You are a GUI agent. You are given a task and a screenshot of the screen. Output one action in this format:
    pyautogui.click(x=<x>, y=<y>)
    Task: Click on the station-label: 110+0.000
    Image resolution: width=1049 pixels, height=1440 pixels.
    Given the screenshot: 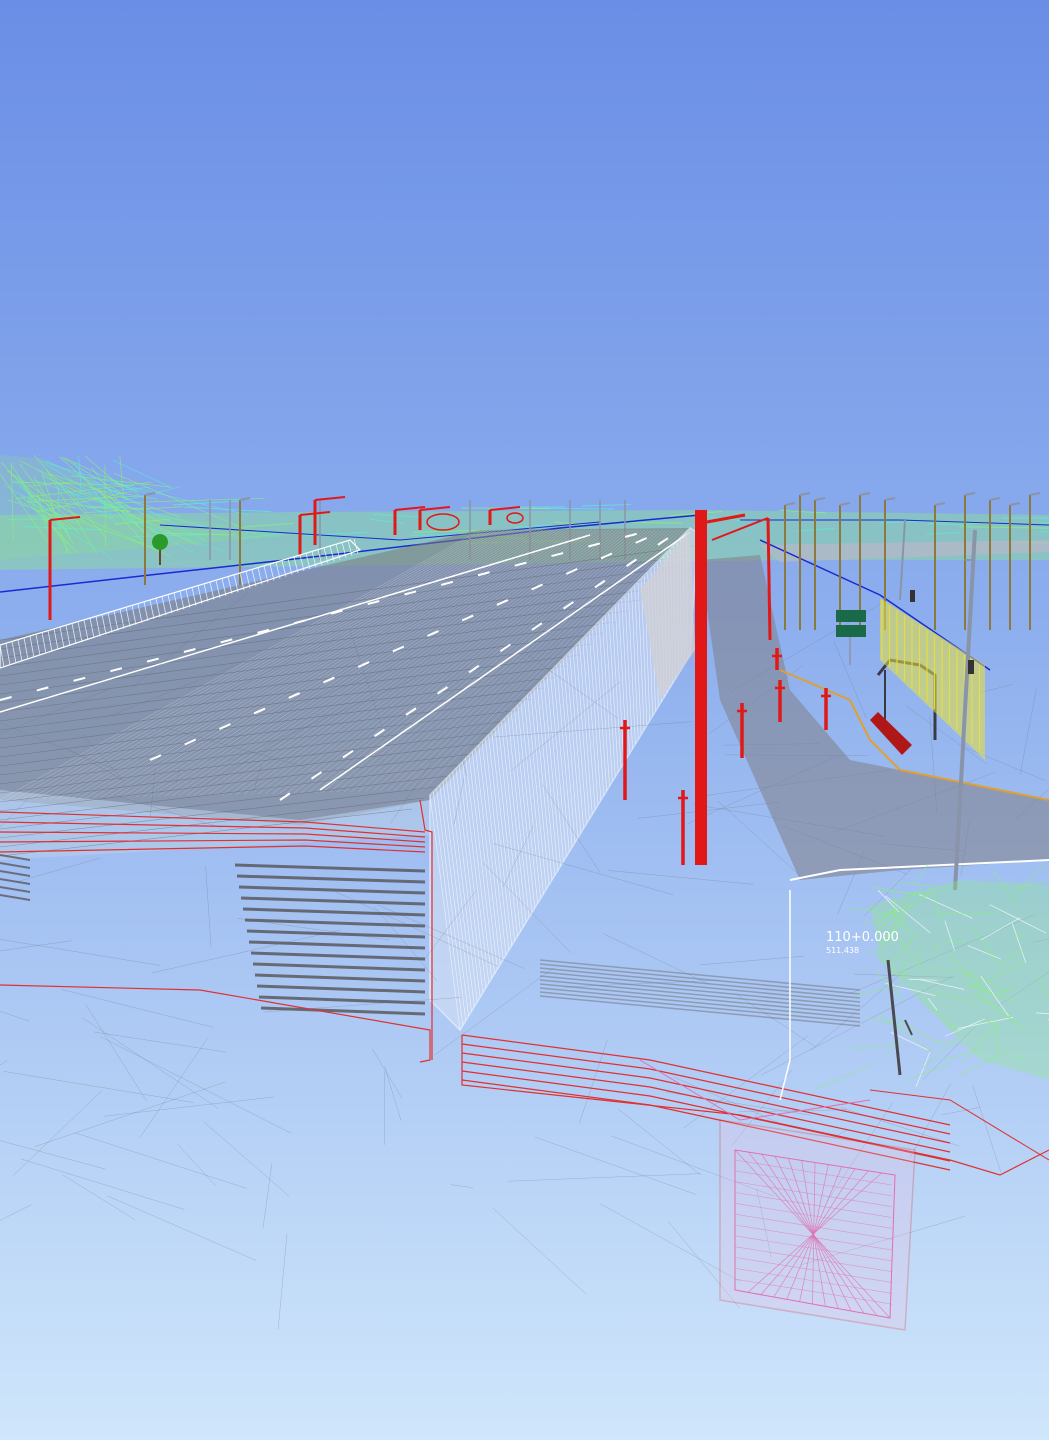 What is the action you would take?
    pyautogui.click(x=862, y=937)
    